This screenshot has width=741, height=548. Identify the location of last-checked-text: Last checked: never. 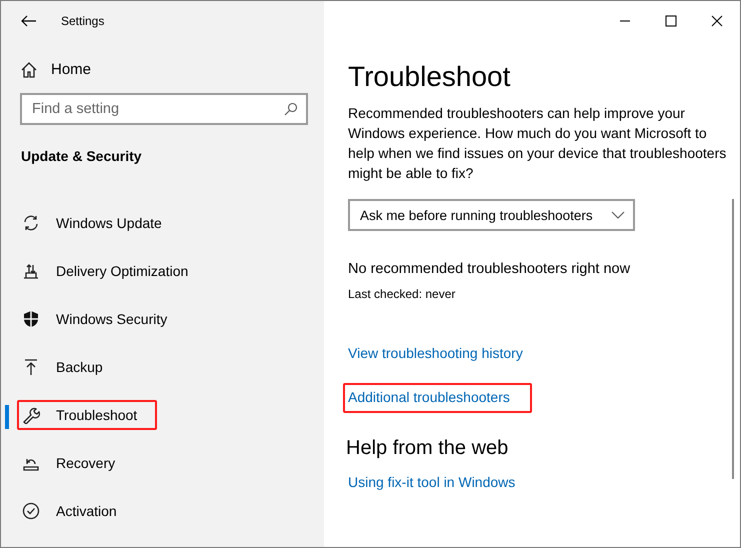
(402, 294).